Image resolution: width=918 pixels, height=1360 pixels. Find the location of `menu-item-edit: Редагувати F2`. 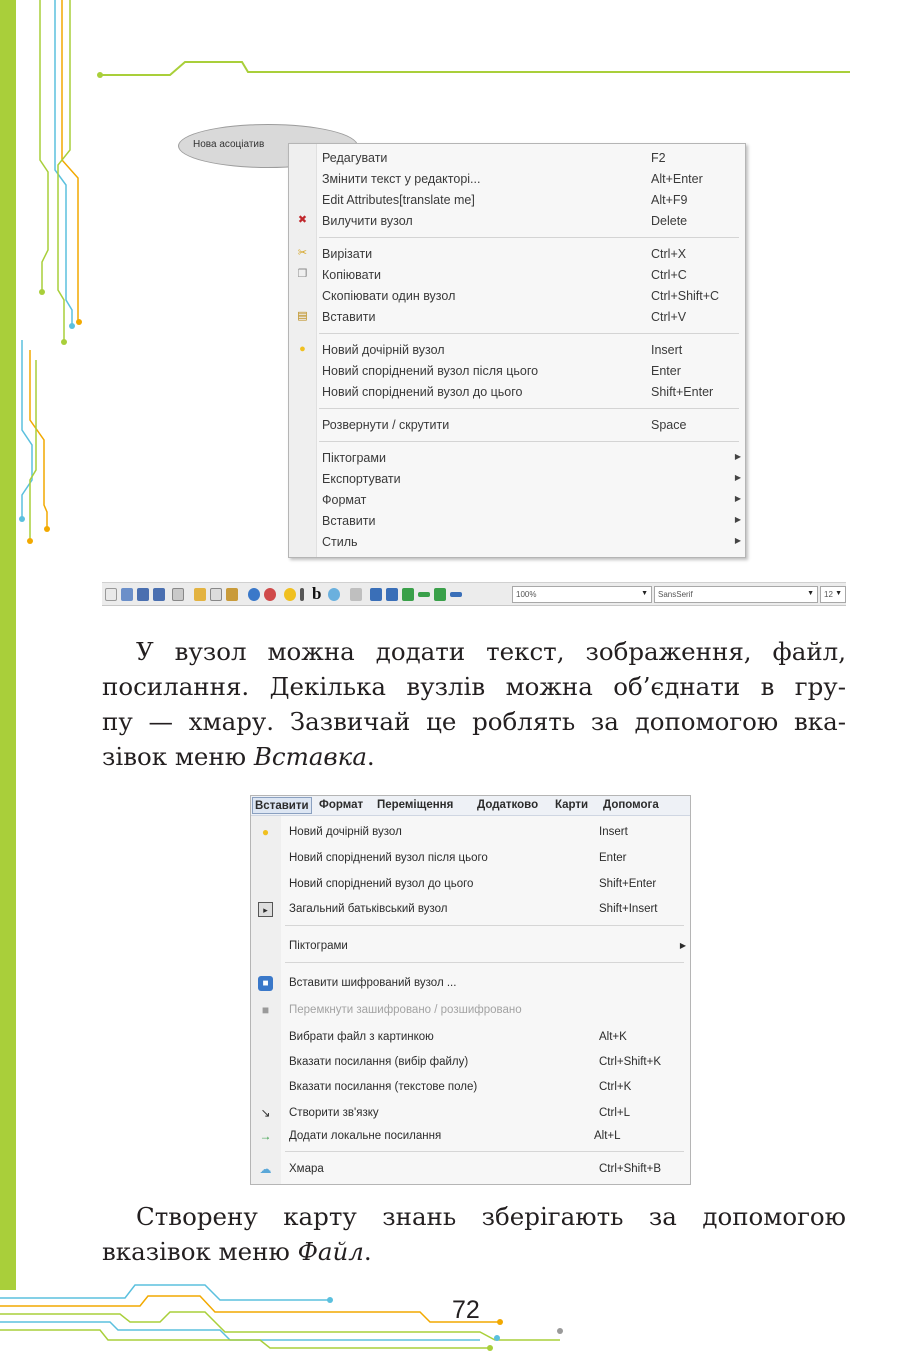

menu-item-edit: Редагувати F2 is located at coordinates (517, 158).